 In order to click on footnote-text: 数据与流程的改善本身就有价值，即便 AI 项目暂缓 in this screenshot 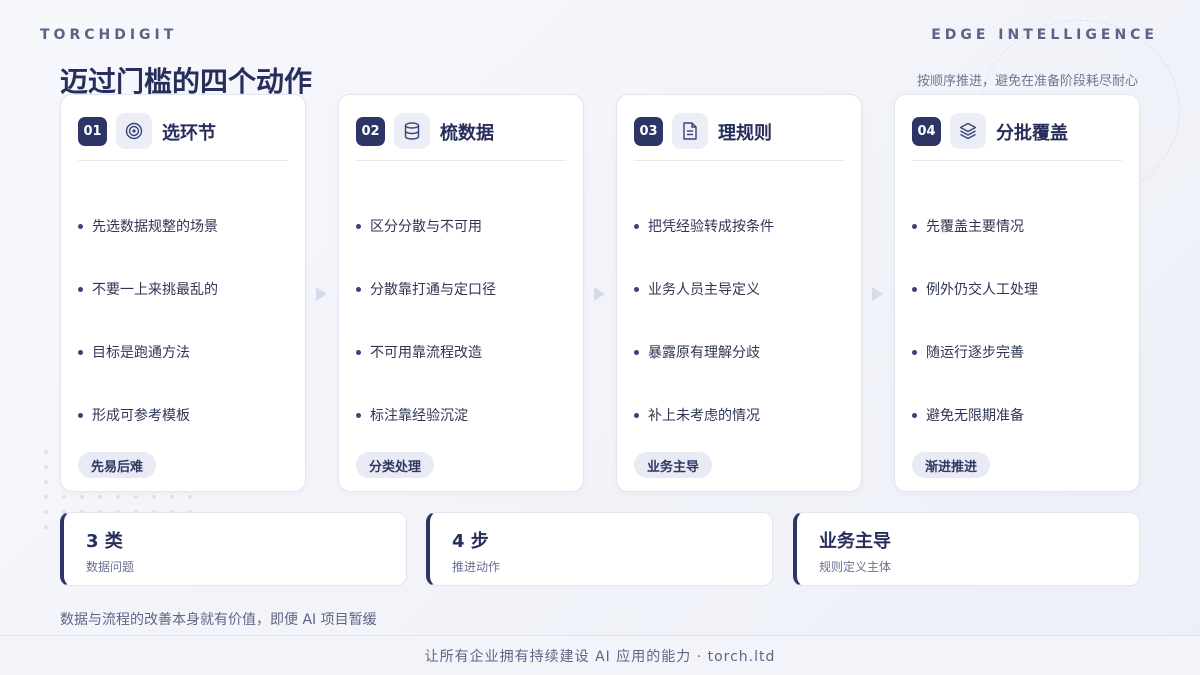, I will do `click(218, 620)`.